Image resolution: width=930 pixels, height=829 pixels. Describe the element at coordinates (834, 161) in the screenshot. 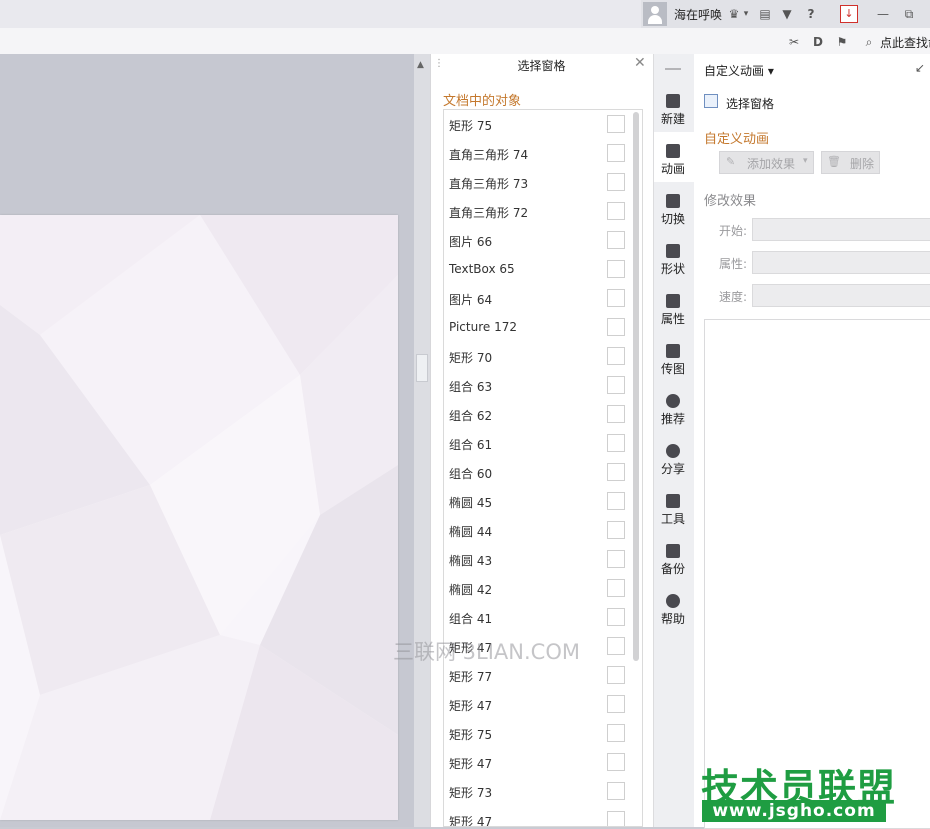

I see `trash-icon: 🗑` at that location.